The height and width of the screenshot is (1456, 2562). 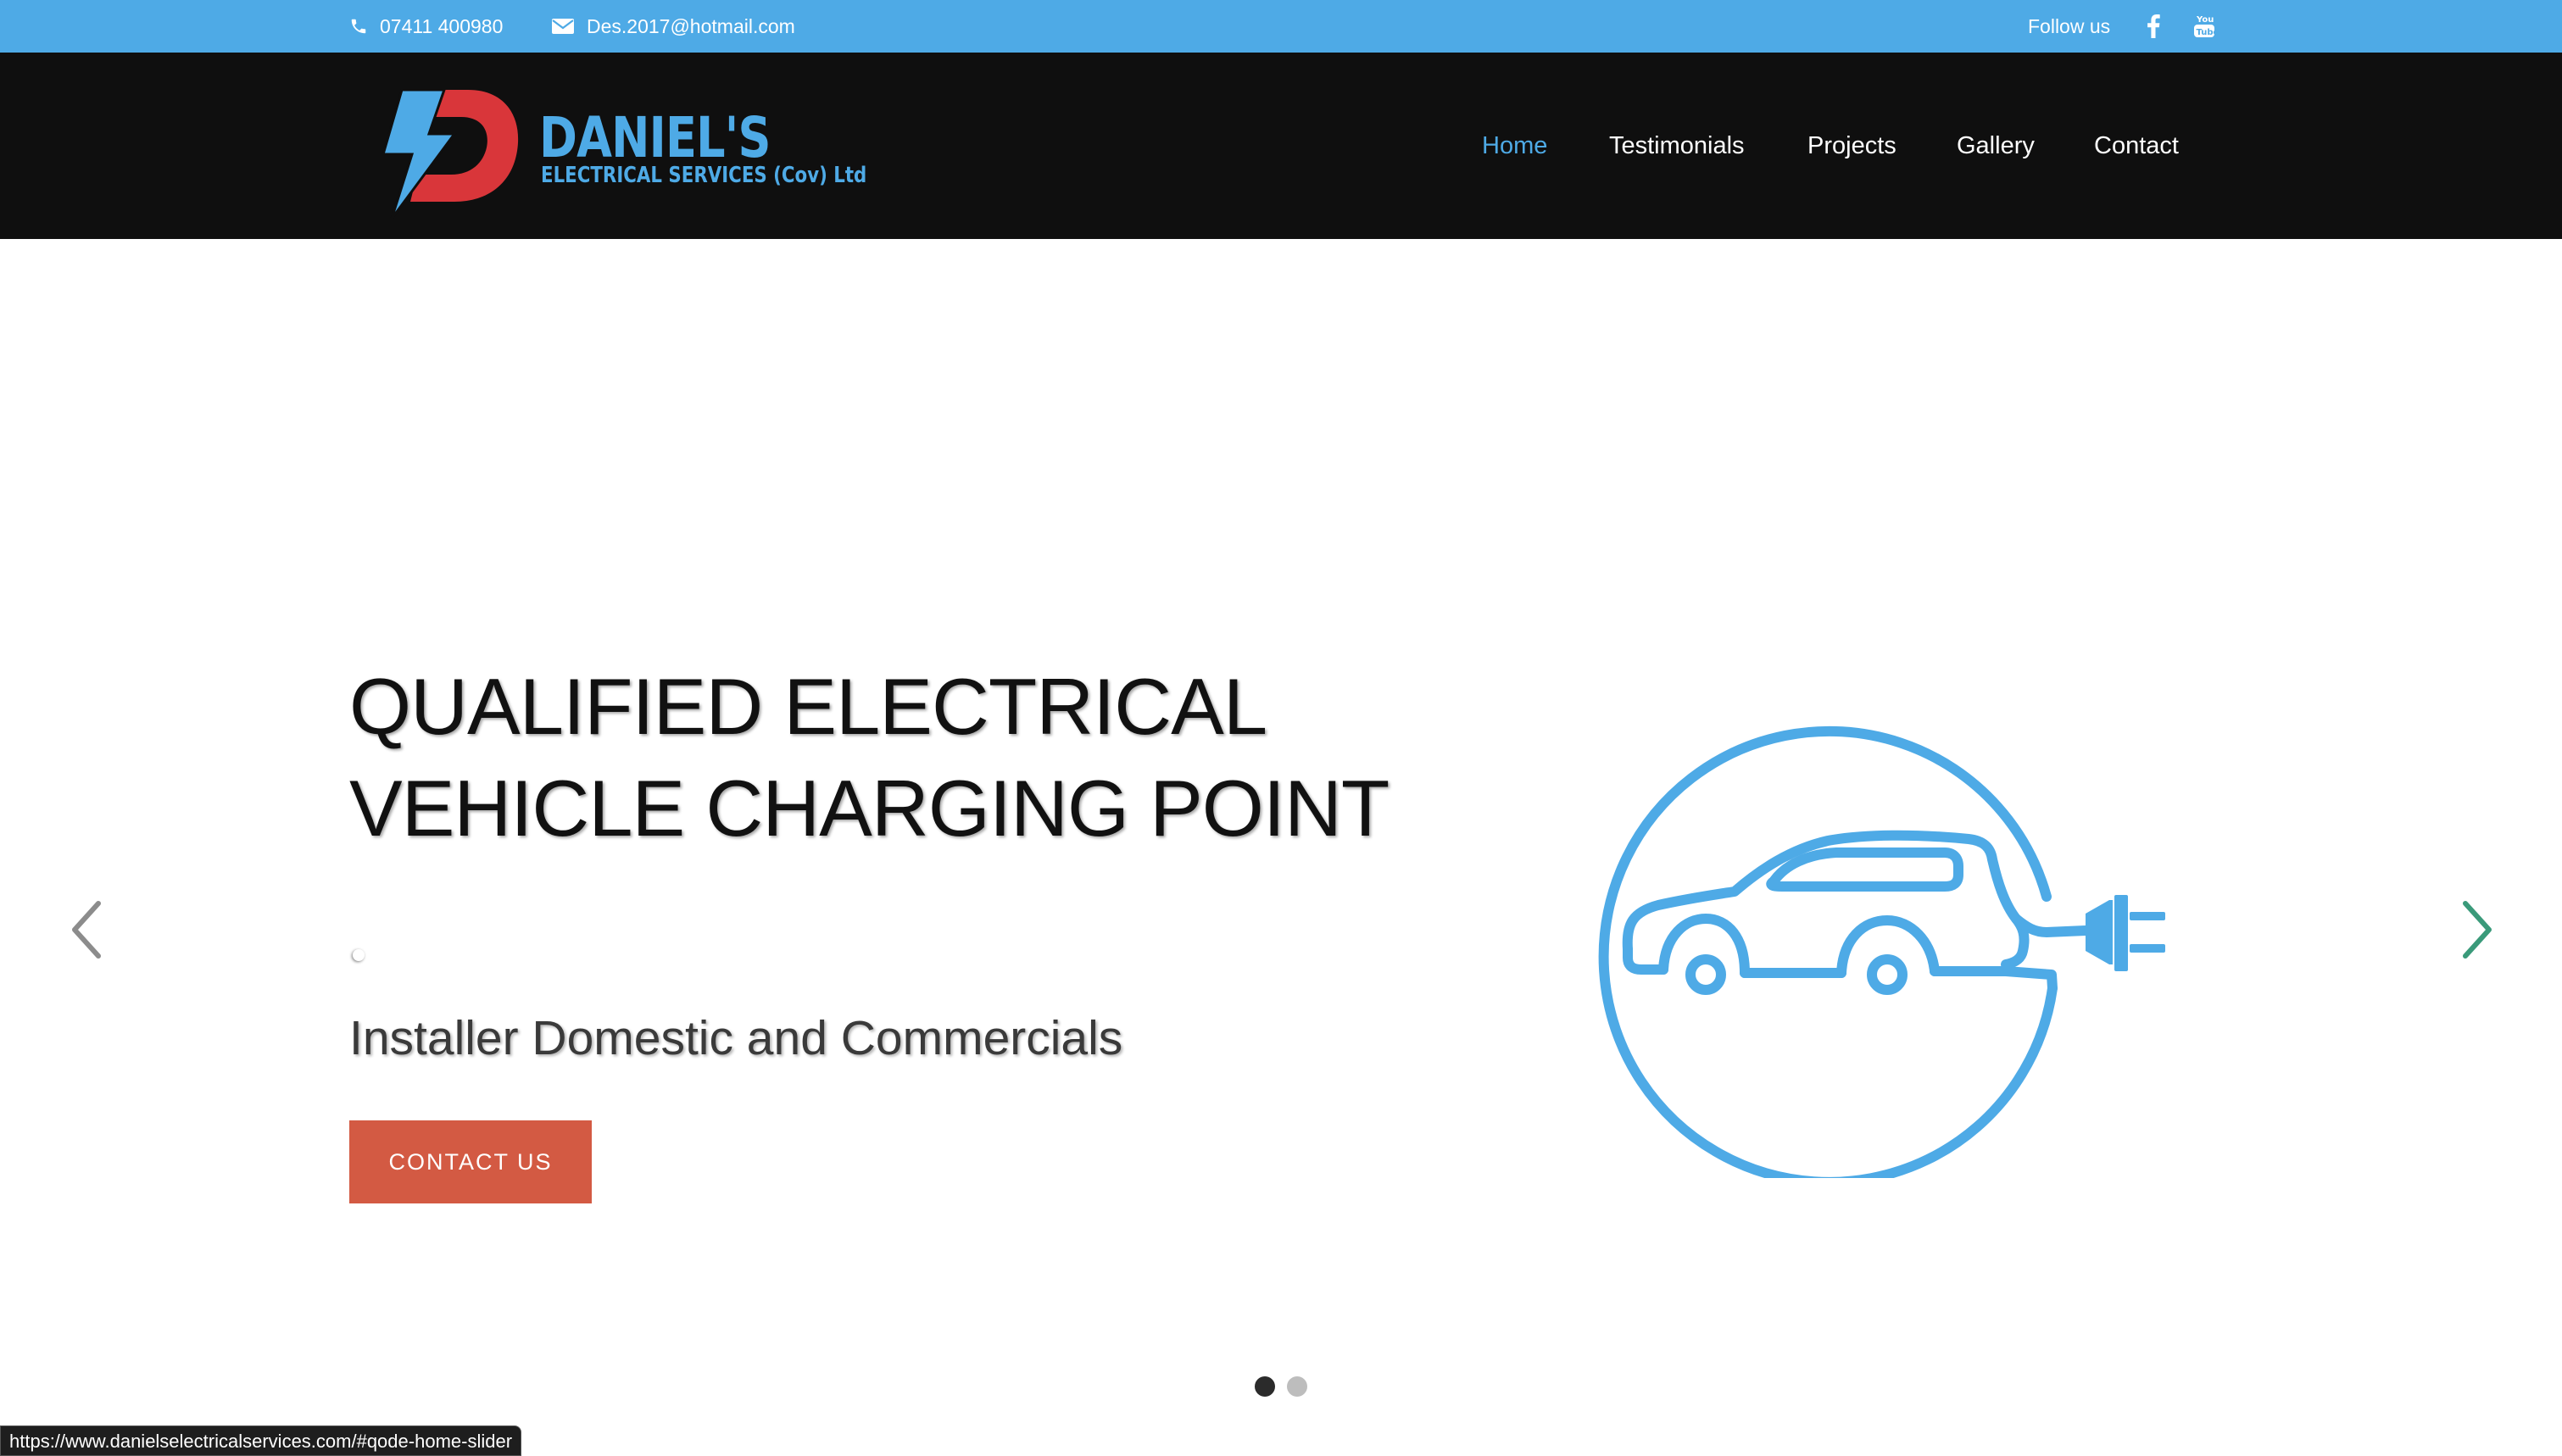 What do you see at coordinates (736, 1038) in the screenshot?
I see `slide-subheading: Installer Domestic and Commercials` at bounding box center [736, 1038].